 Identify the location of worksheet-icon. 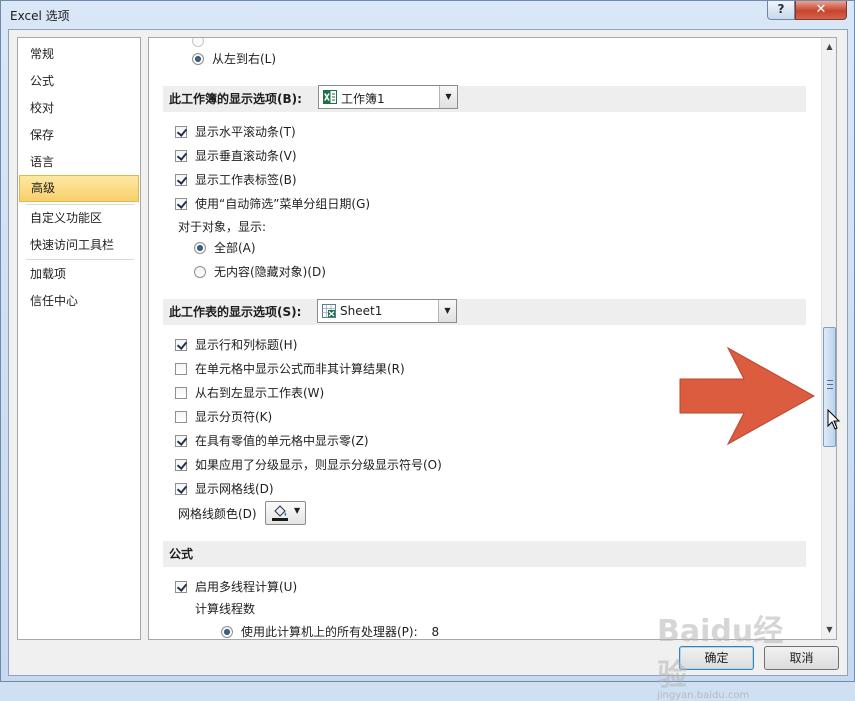
(329, 311).